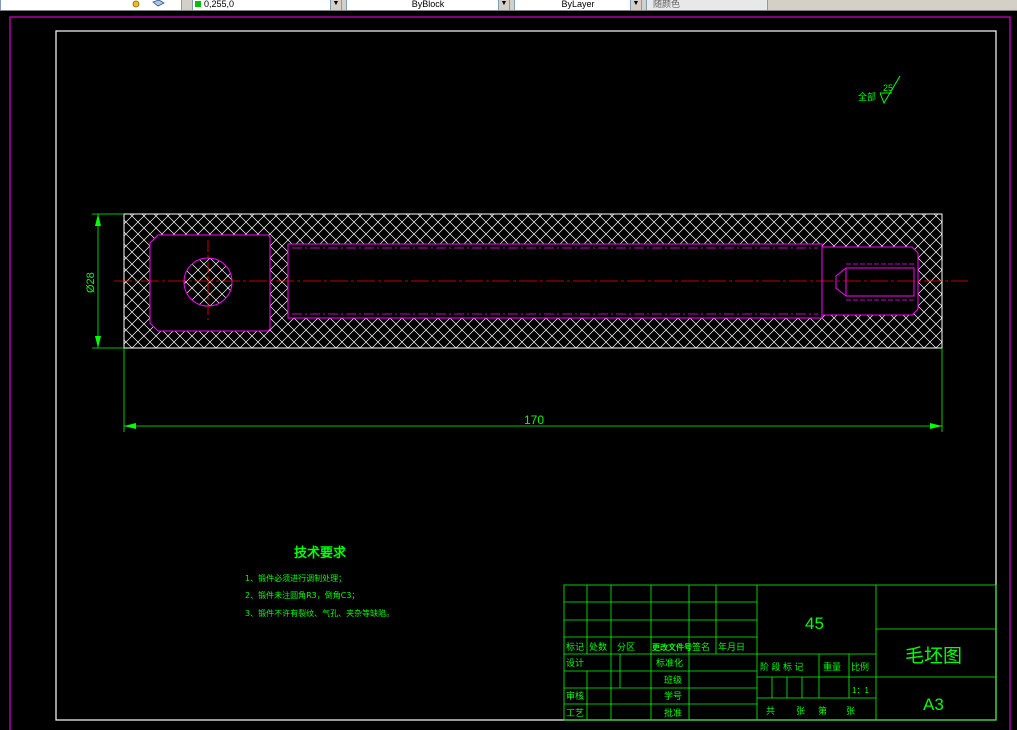 The image size is (1017, 730). I want to click on roughness-prefix: 全部, so click(867, 97).